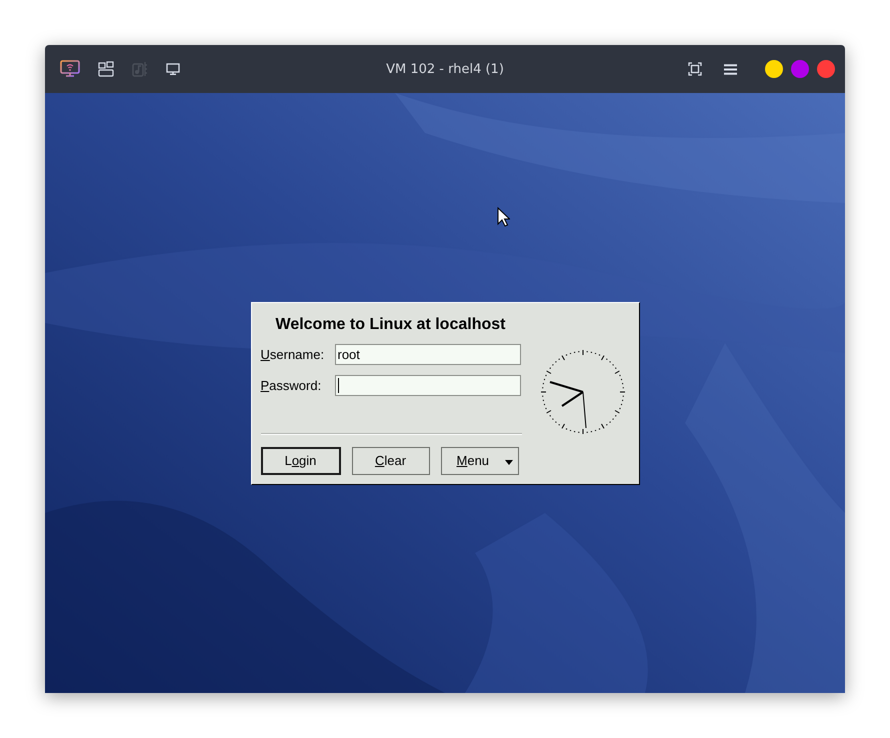 The height and width of the screenshot is (738, 890). Describe the element at coordinates (70, 69) in the screenshot. I see `monitor-wifi-icon` at that location.